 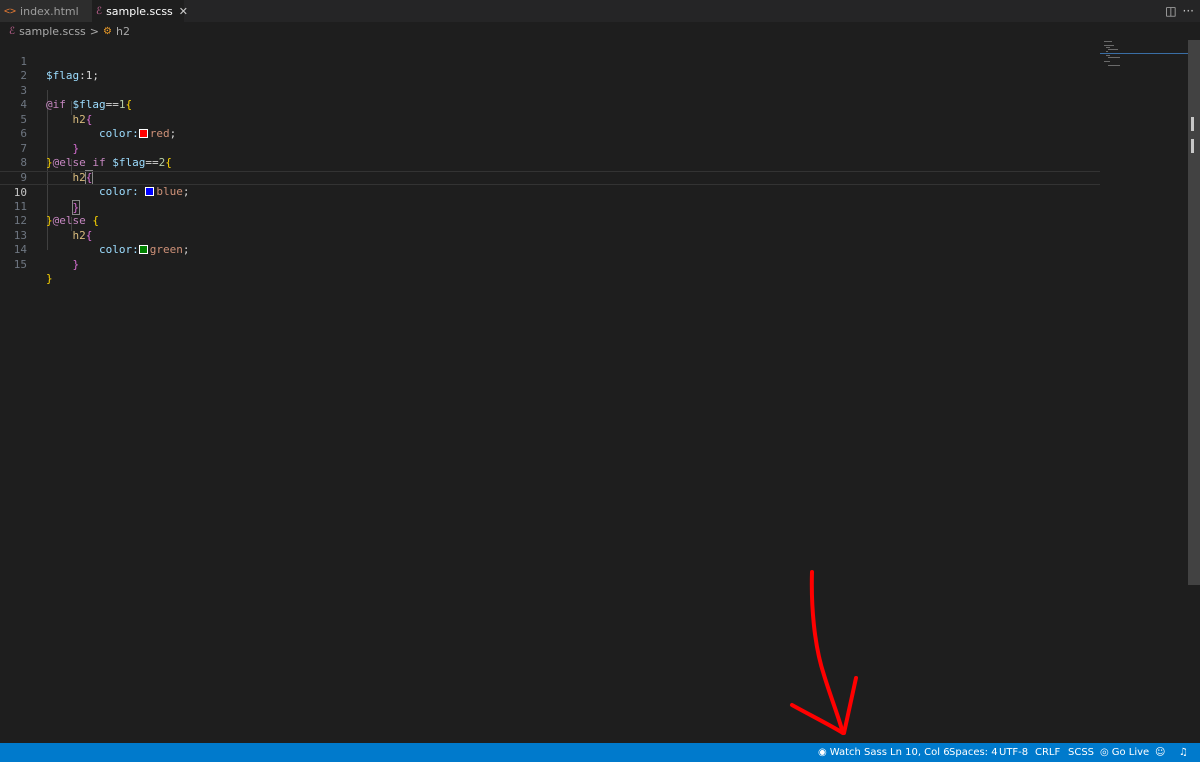 I want to click on line-ending: CRLF, so click(x=1047, y=752).